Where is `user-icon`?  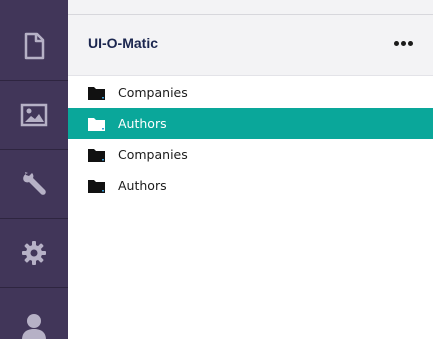
user-icon is located at coordinates (34, 326).